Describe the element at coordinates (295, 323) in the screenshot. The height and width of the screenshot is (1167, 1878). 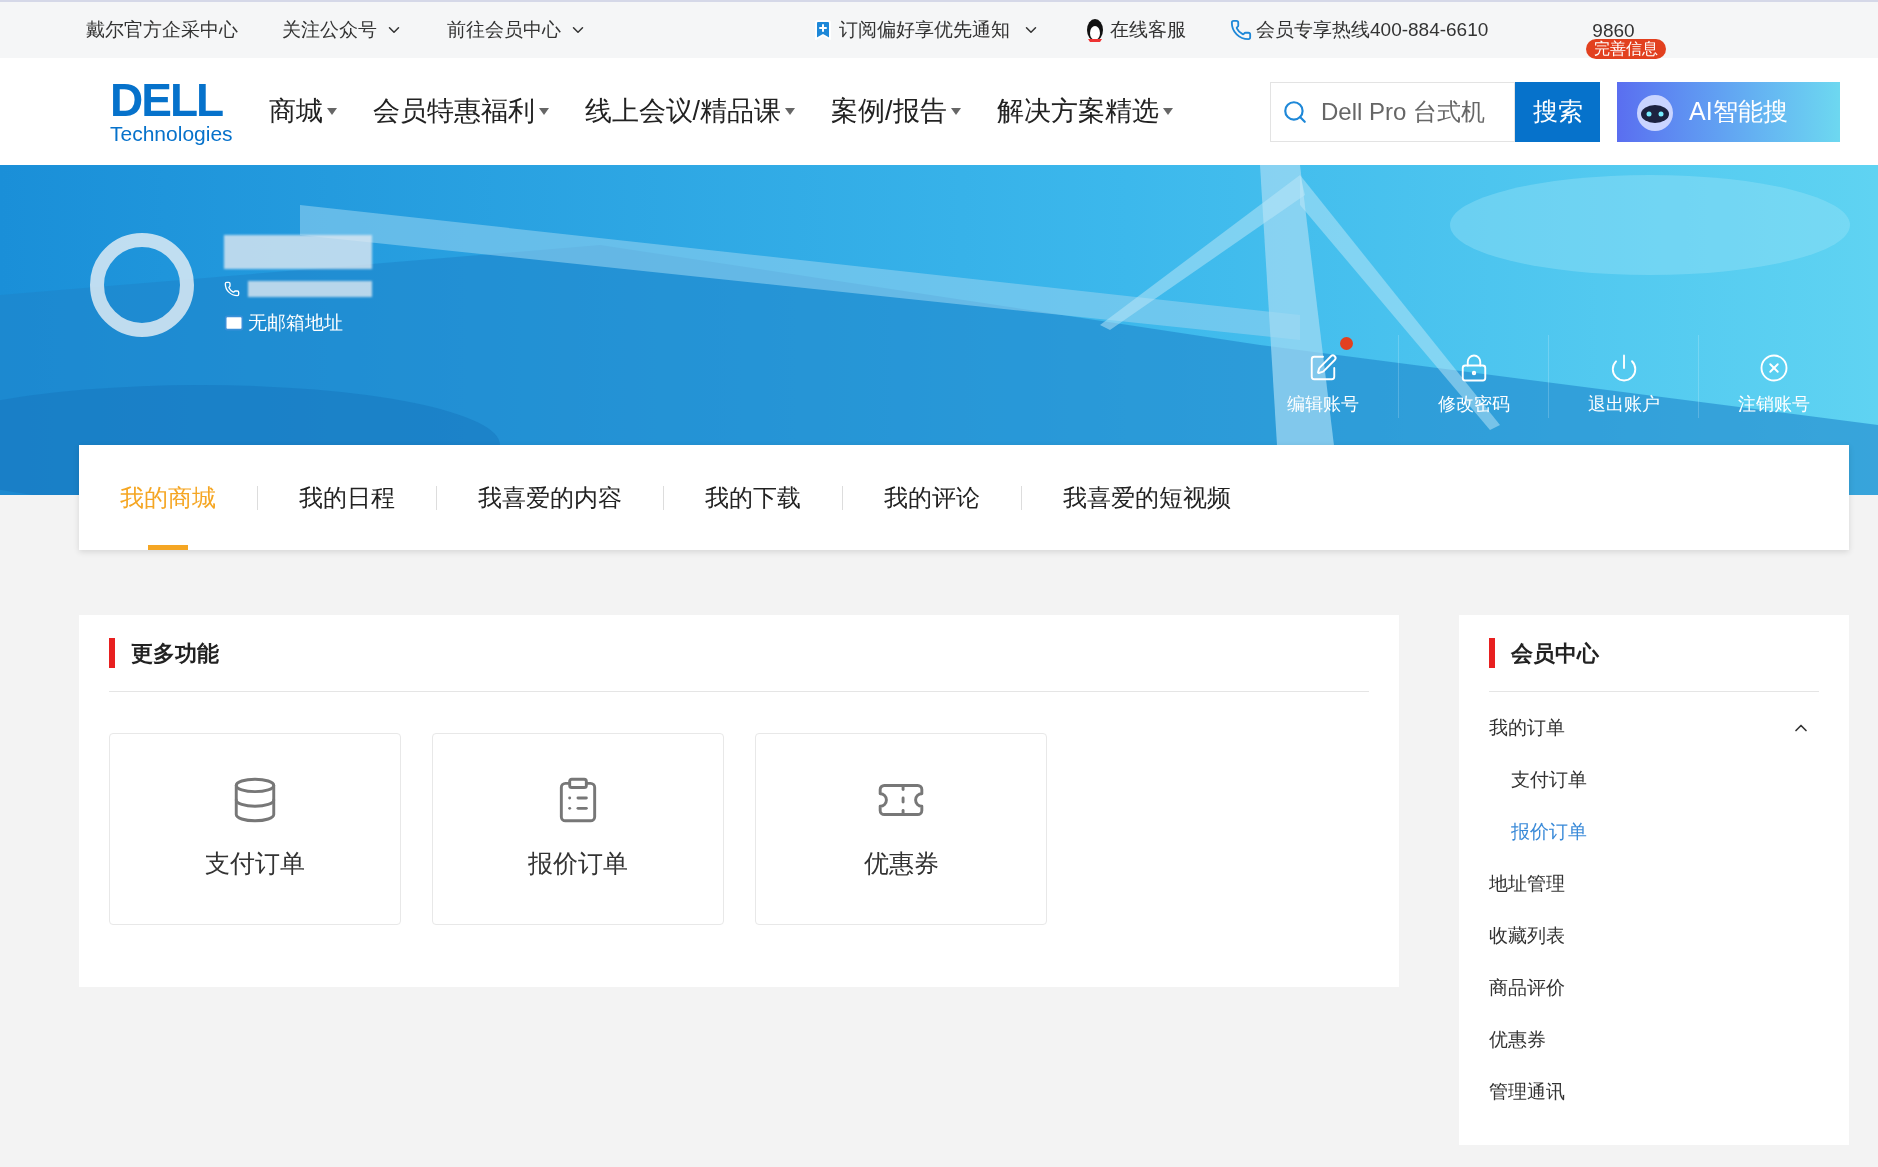
I see `email-text: 无邮箱地址` at that location.